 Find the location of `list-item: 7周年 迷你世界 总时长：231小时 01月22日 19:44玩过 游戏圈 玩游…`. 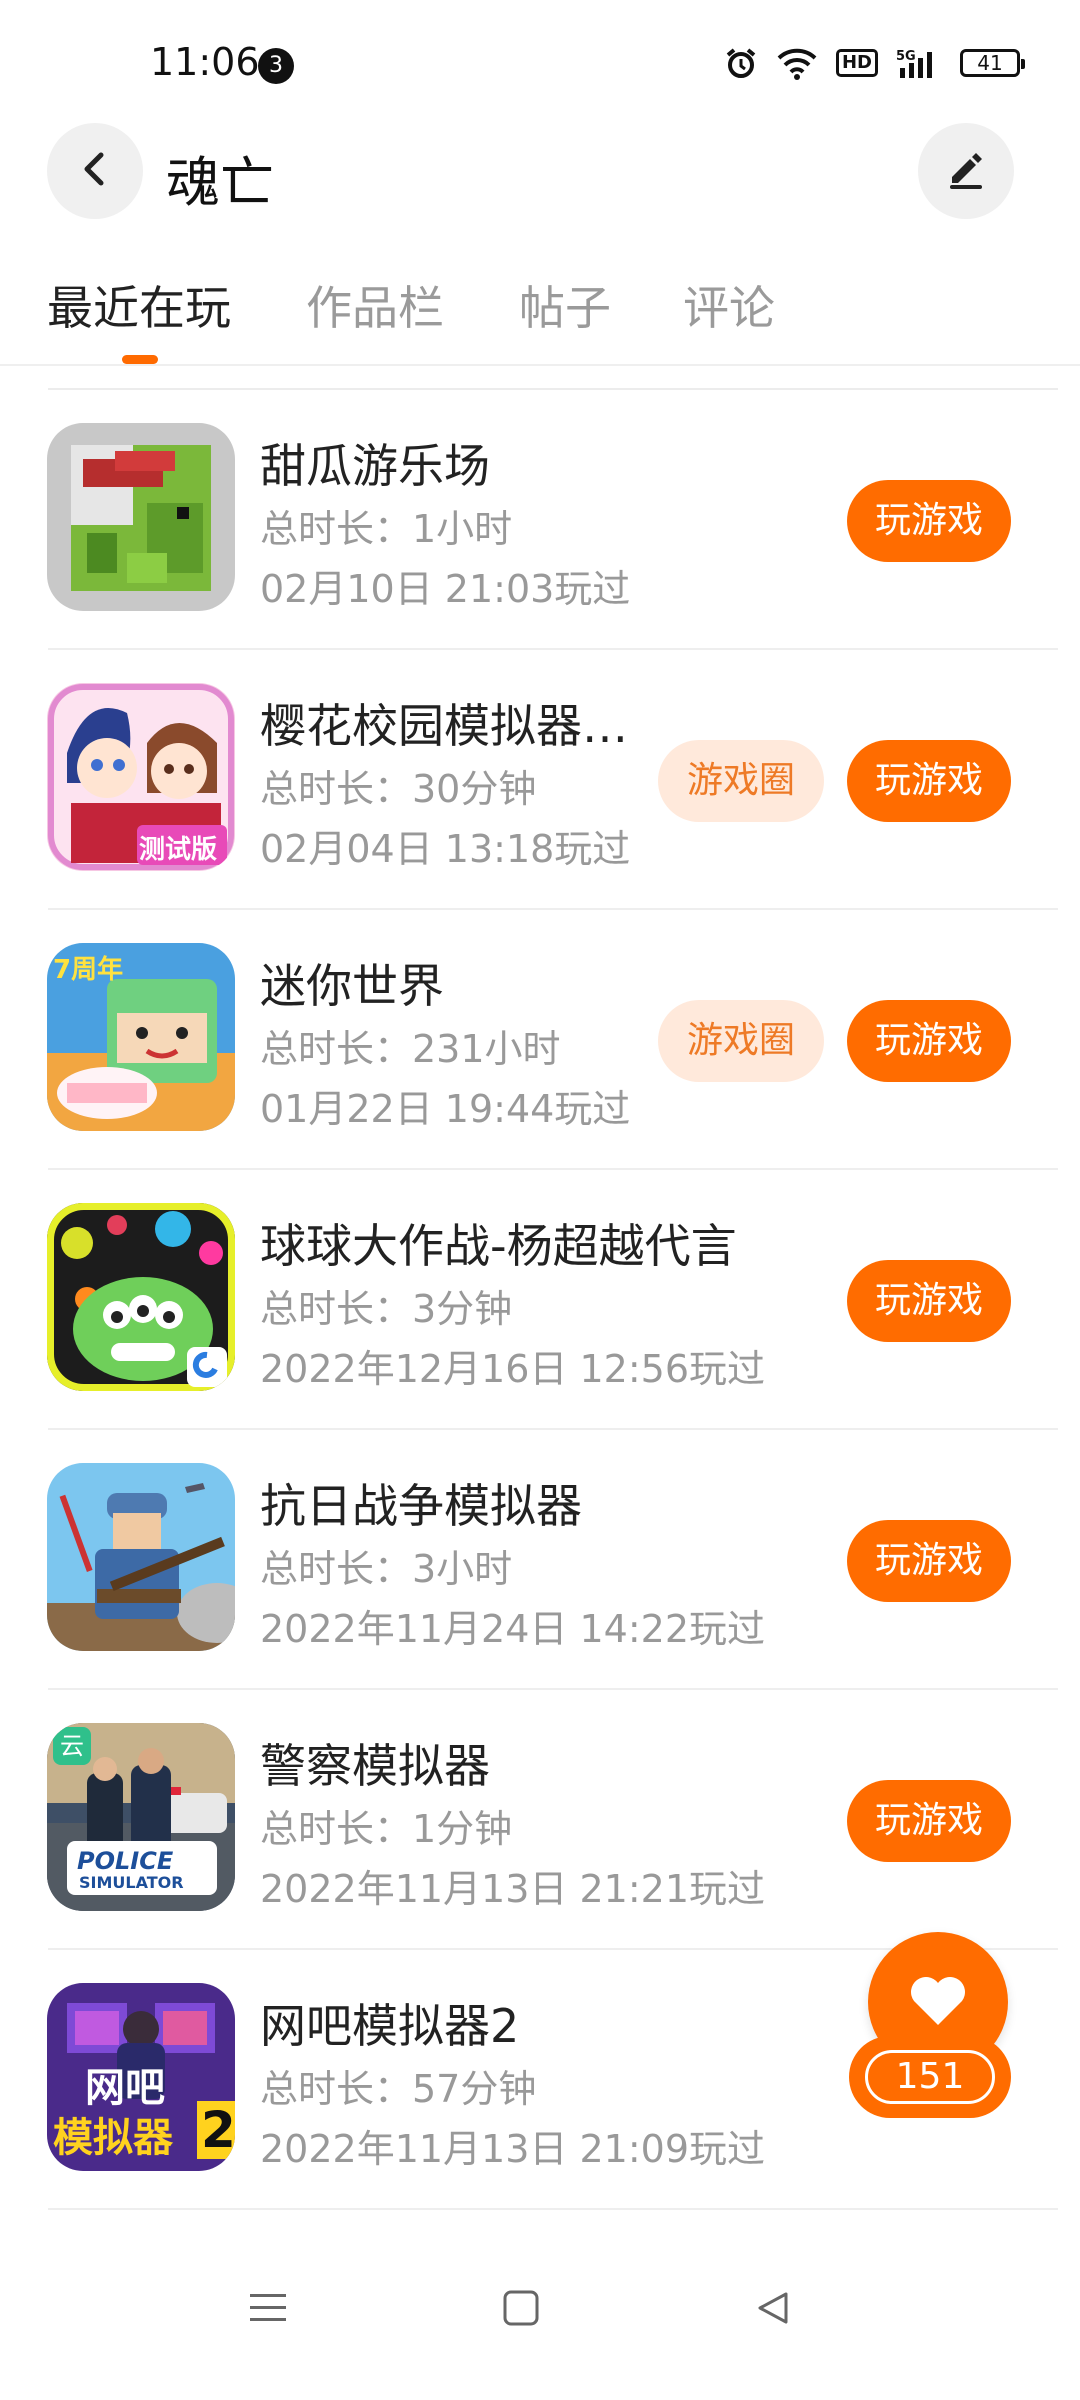

list-item: 7周年 迷你世界 总时长：231小时 01月22日 19:44玩过 游戏圈 玩游… is located at coordinates (540, 1040).